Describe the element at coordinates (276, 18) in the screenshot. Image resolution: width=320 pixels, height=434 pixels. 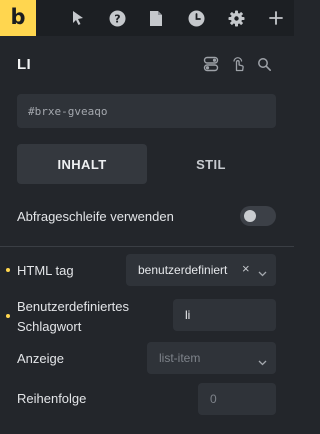
I see `plus-icon` at that location.